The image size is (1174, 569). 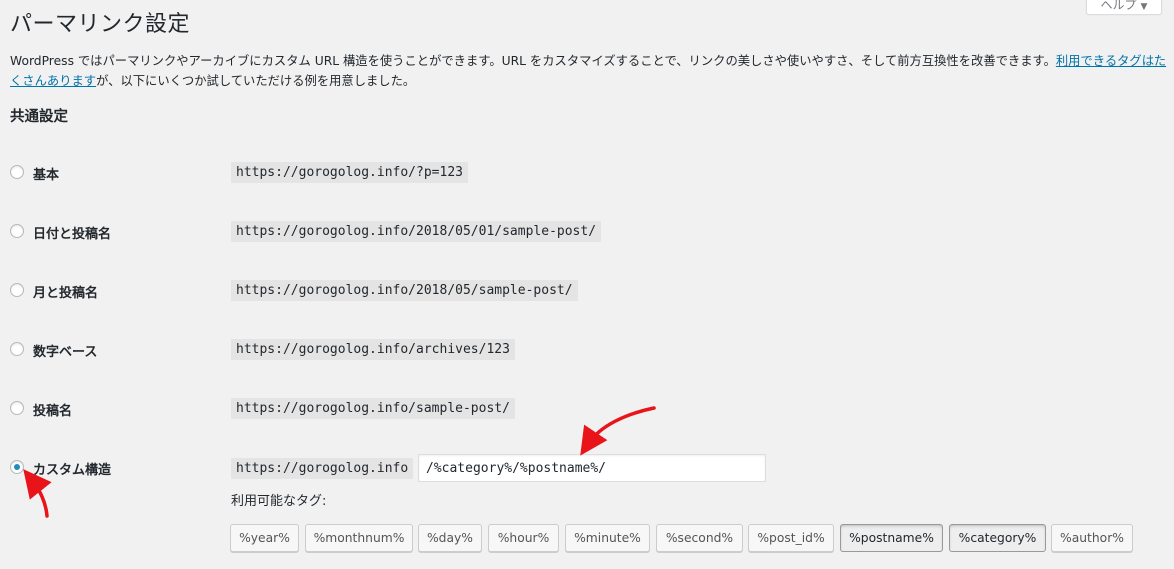 What do you see at coordinates (65, 350) in the screenshot?
I see `option-label-numeric: 数字ベース` at bounding box center [65, 350].